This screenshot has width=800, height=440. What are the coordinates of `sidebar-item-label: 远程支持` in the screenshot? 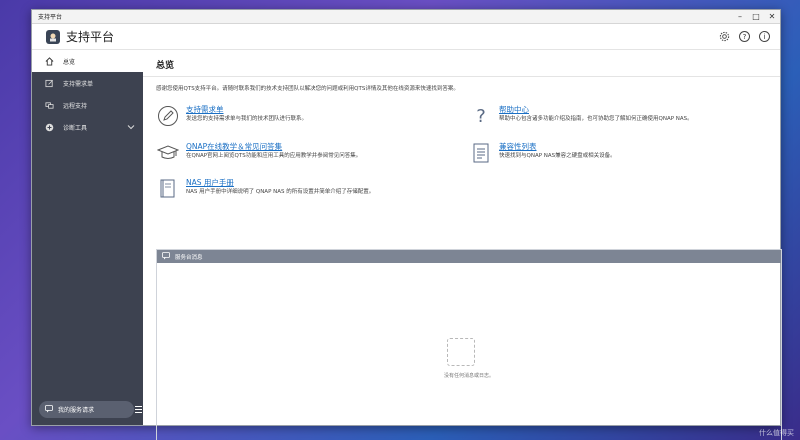 It's located at (75, 106).